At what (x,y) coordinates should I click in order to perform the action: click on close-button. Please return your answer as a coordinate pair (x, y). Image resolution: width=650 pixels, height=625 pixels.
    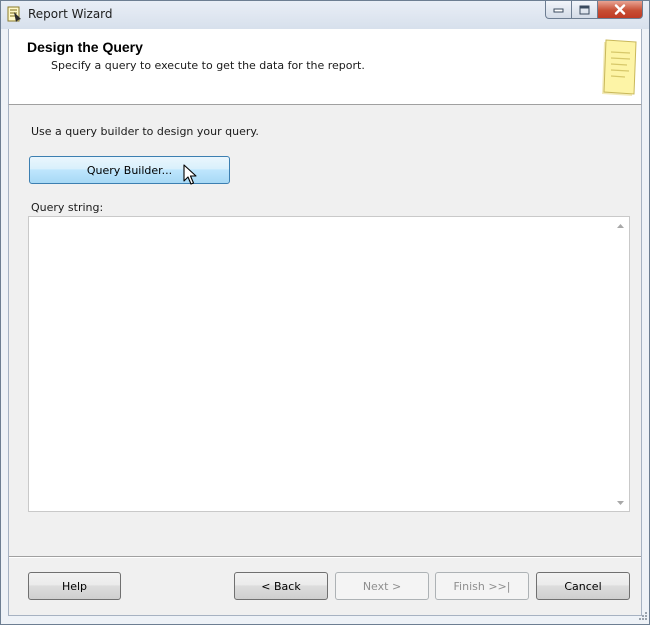
    Looking at the image, I should click on (620, 10).